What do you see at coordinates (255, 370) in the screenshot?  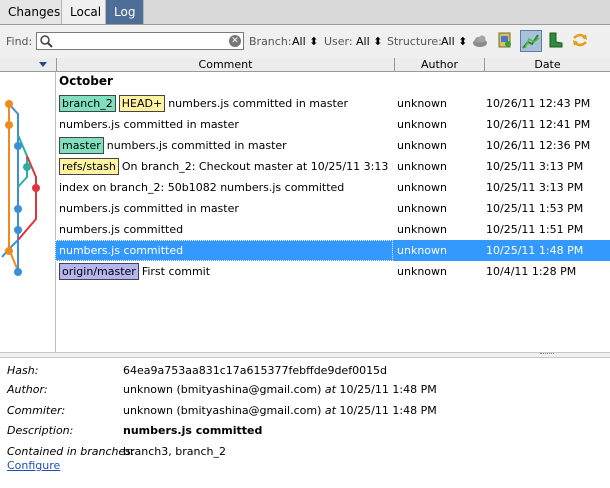 I see `hash-value: 64ea9a753aa831c17a615377febffde9def0015d` at bounding box center [255, 370].